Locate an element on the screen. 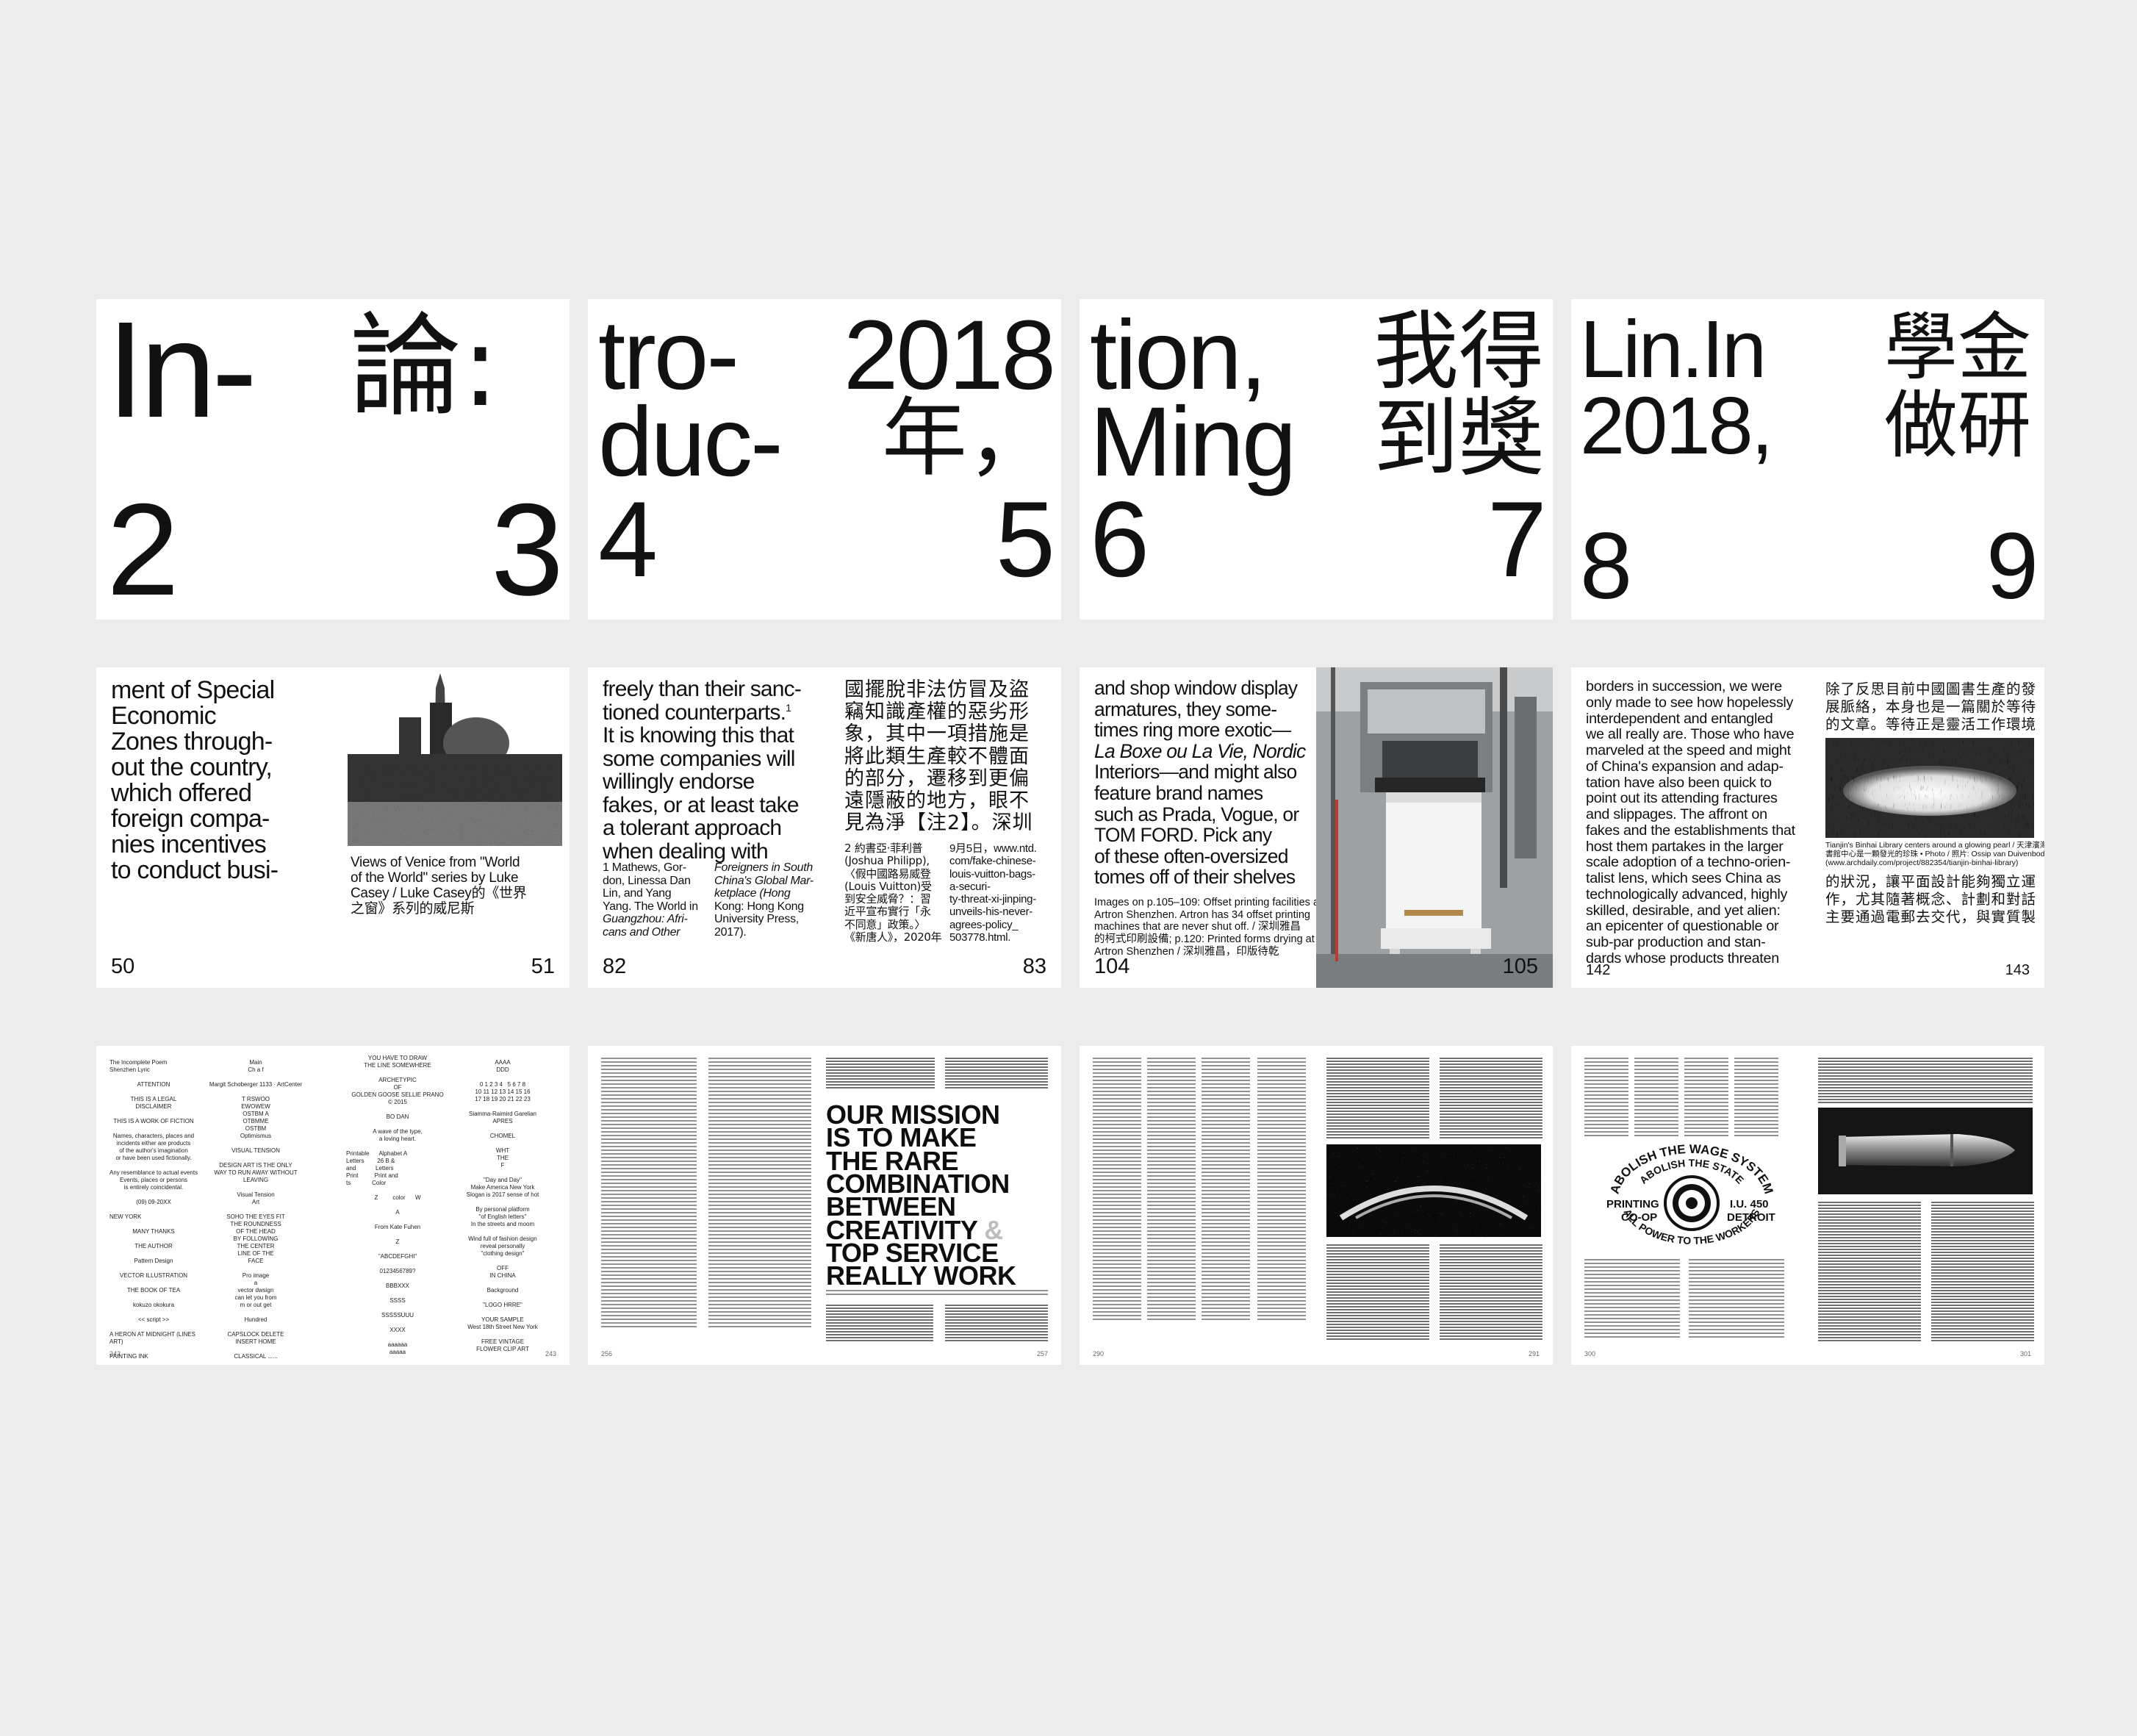  page-number: 143 is located at coordinates (2017, 970).